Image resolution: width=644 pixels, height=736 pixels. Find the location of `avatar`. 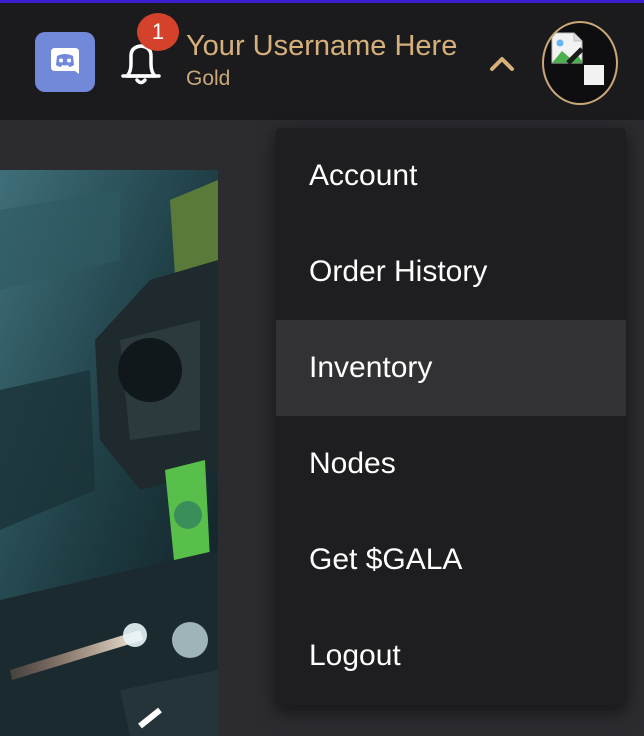

avatar is located at coordinates (580, 63).